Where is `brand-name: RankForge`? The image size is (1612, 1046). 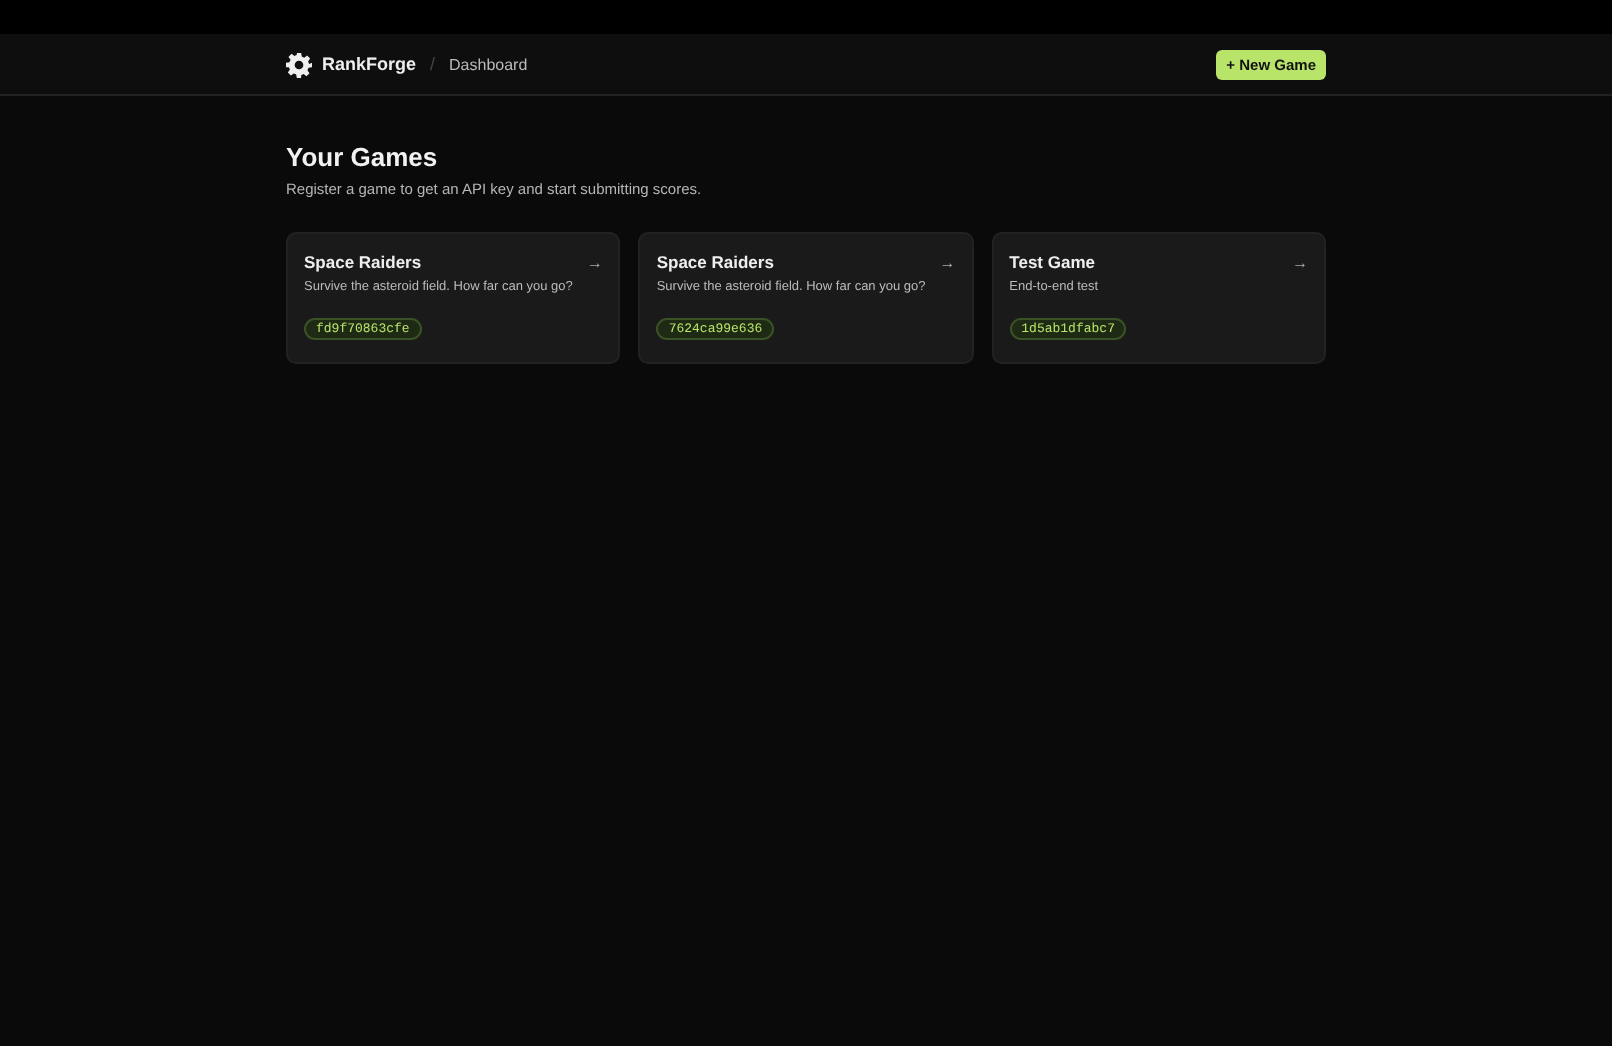
brand-name: RankForge is located at coordinates (369, 64).